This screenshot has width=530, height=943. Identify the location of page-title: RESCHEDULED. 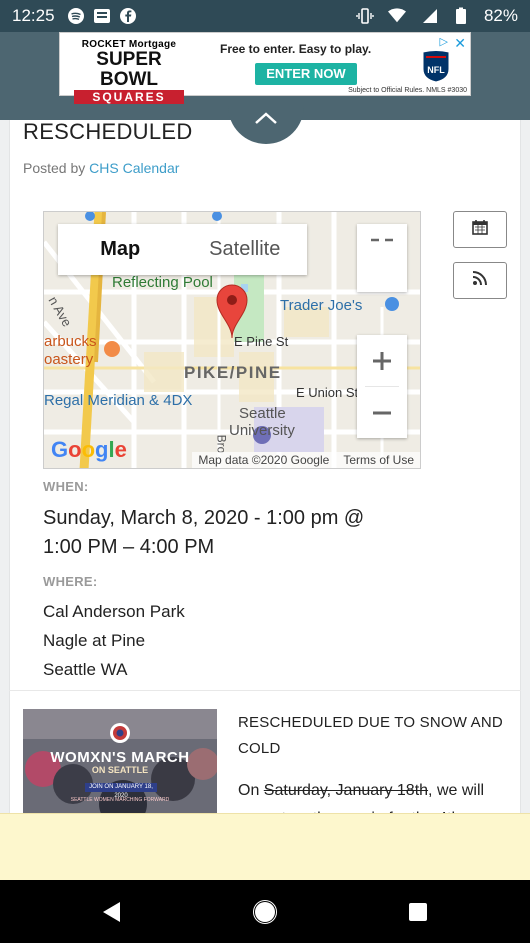
(108, 131).